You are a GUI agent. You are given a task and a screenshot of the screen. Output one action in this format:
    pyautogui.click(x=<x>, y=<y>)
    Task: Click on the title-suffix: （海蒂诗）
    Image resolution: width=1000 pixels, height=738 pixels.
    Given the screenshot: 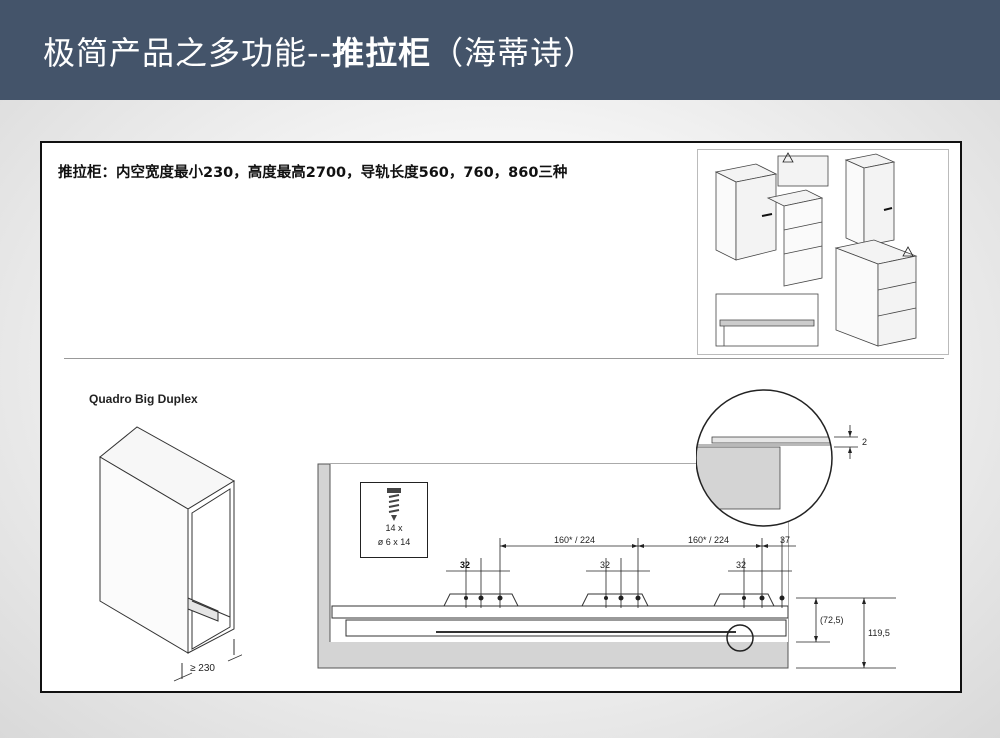 What is the action you would take?
    pyautogui.click(x=514, y=53)
    